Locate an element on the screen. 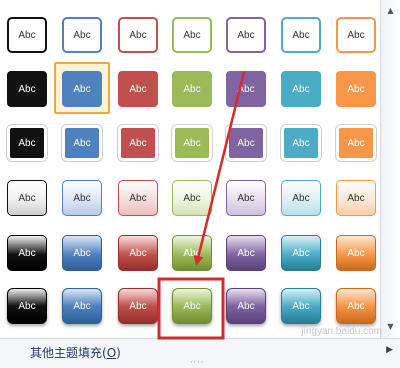 The image size is (400, 368). style-swatch-aqua-row6: Abc is located at coordinates (301, 306).